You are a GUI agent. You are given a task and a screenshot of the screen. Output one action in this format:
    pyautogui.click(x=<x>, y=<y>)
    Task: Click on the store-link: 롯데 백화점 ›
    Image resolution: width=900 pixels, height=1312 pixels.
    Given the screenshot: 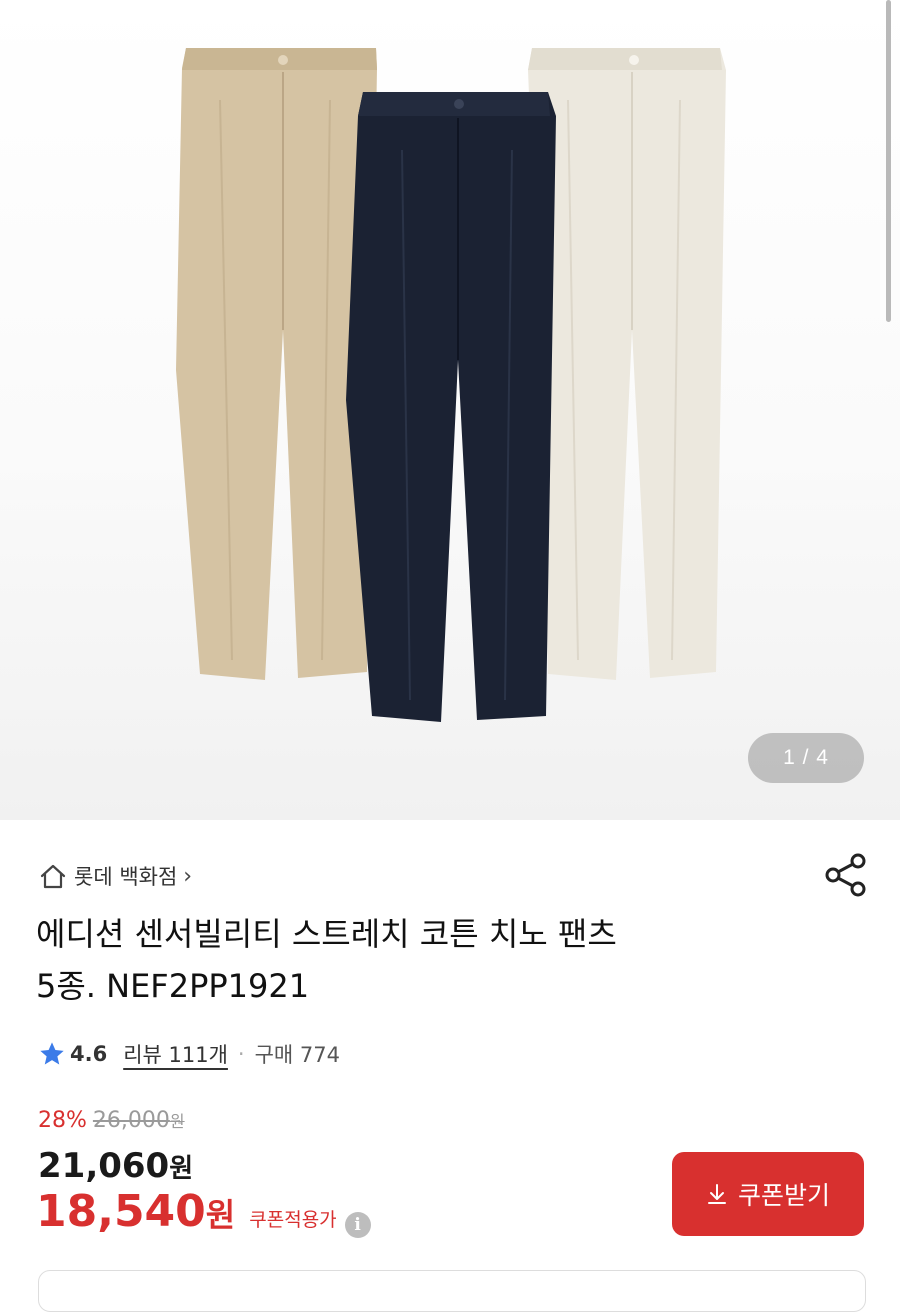 What is the action you would take?
    pyautogui.click(x=115, y=876)
    